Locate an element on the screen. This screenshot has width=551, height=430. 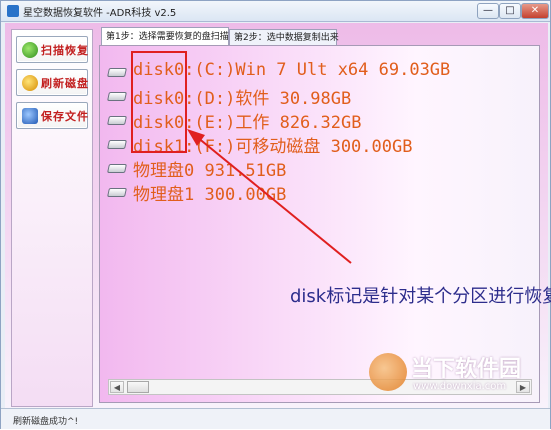
disk-row-label: 物理盘0 931.51GB is located at coordinates (210, 171).